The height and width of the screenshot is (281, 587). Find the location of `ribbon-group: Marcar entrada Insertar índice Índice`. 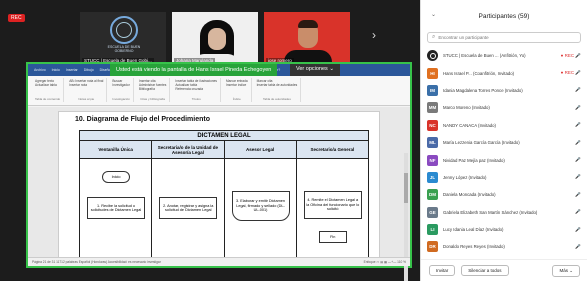

ribbon-group: Marcar entrada Insertar índice Índice is located at coordinates (237, 90).